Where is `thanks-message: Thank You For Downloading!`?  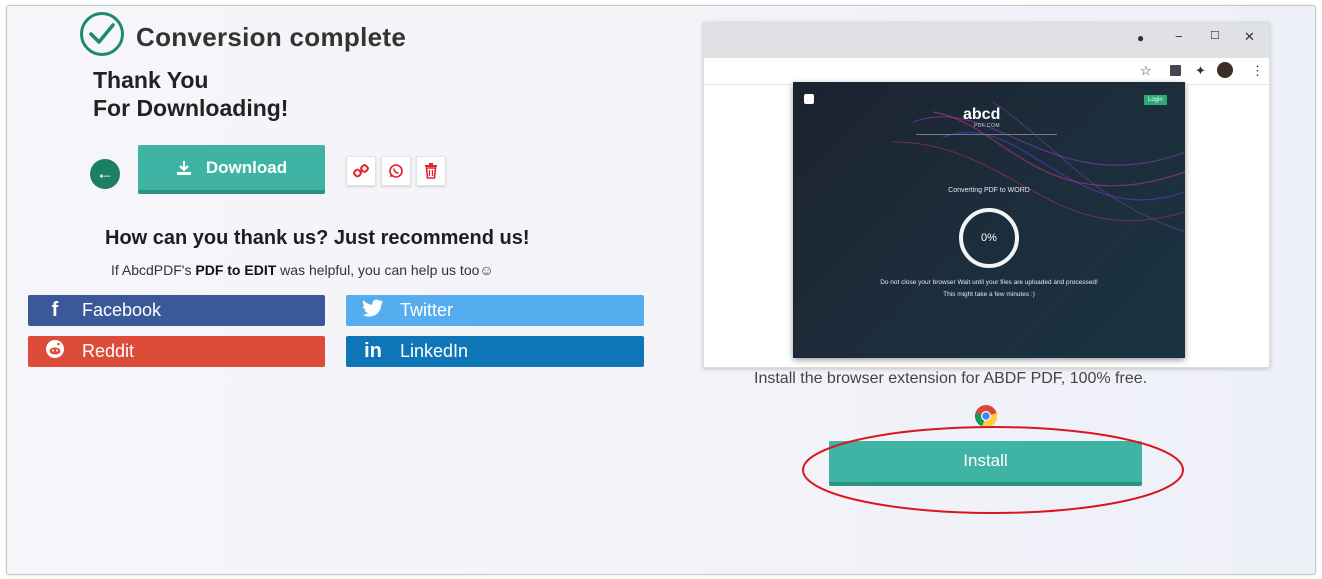
thanks-message: Thank You For Downloading! is located at coordinates (190, 94).